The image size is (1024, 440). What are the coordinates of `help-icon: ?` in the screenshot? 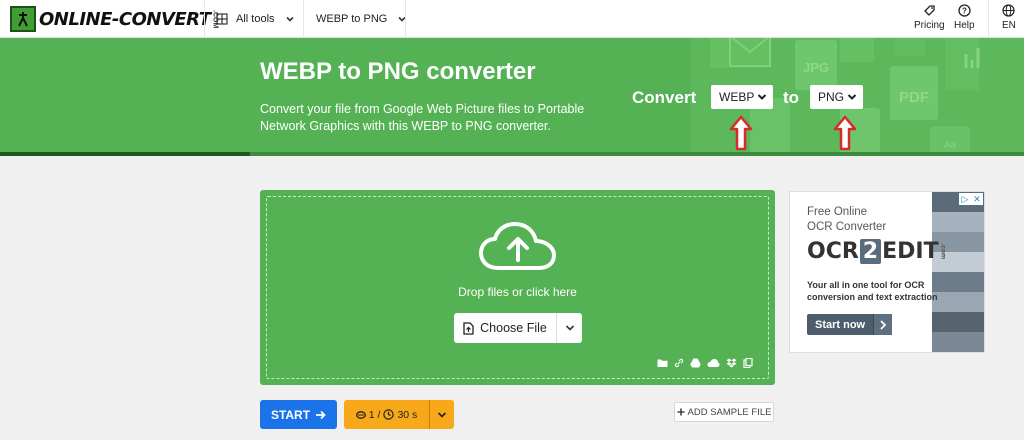 It's located at (964, 10).